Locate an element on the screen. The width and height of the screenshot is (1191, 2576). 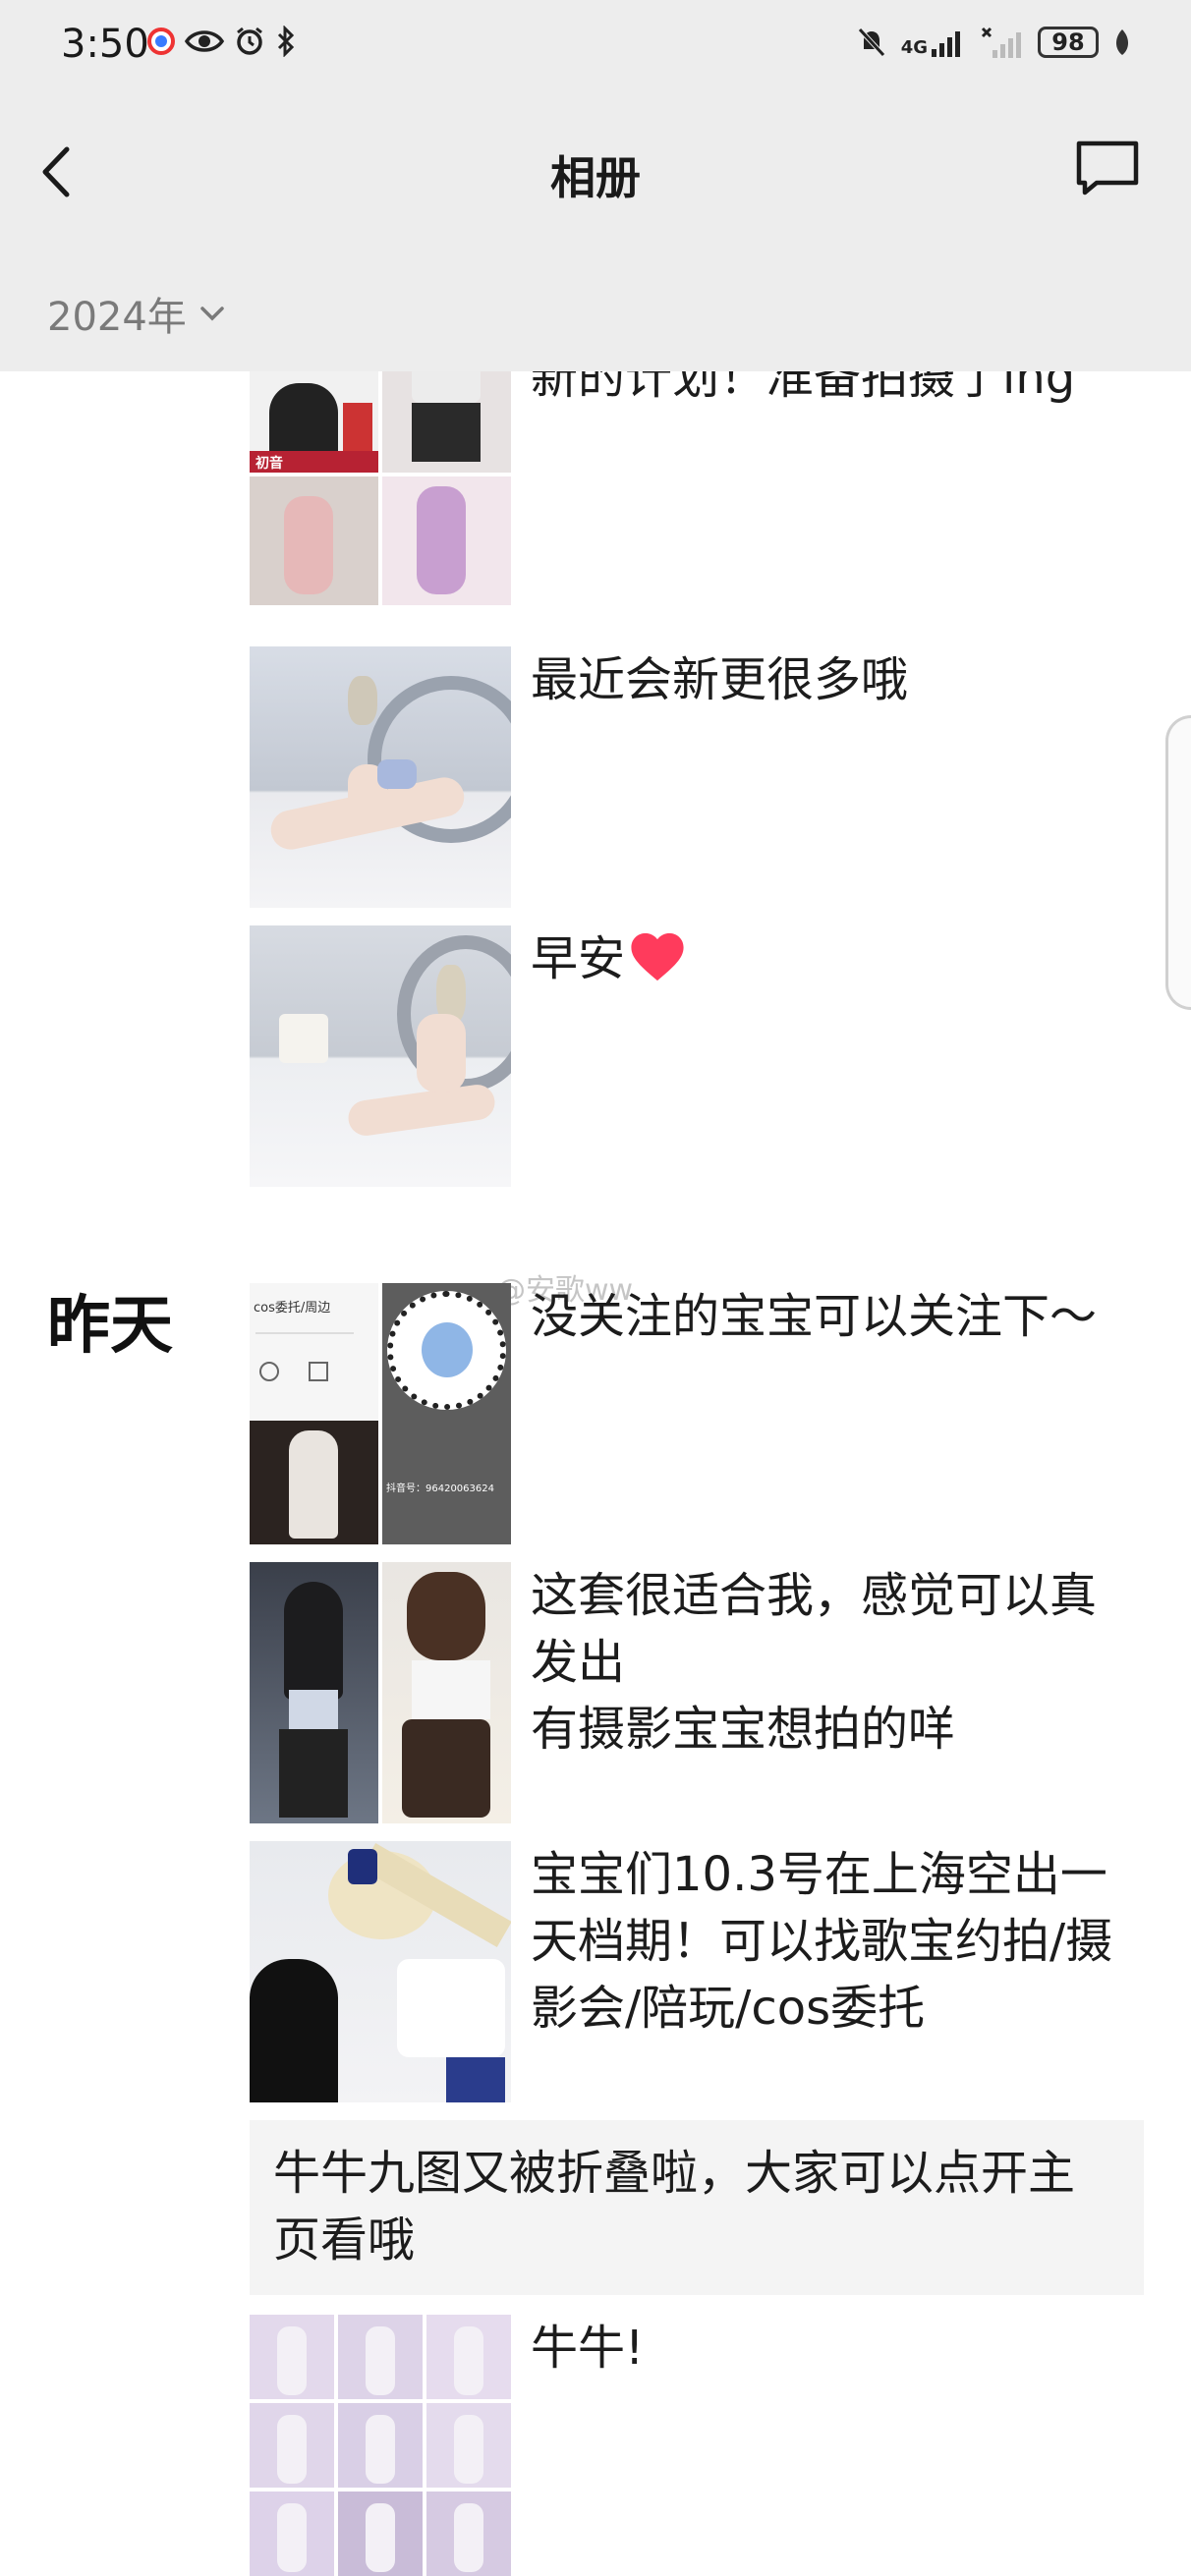
album-post: cos委托/周边 抖音号：96420063624 没关注的宝宝可以关注下～ is located at coordinates (695, 1413).